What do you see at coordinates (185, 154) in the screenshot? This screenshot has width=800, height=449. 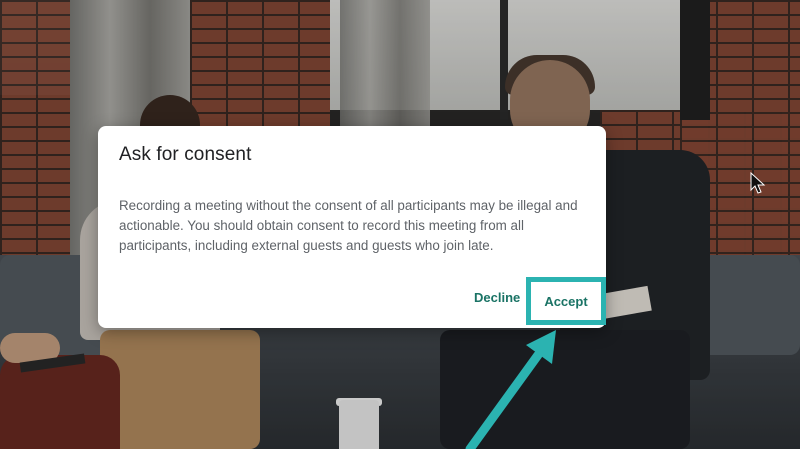 I see `dialog-title: Ask for consent` at bounding box center [185, 154].